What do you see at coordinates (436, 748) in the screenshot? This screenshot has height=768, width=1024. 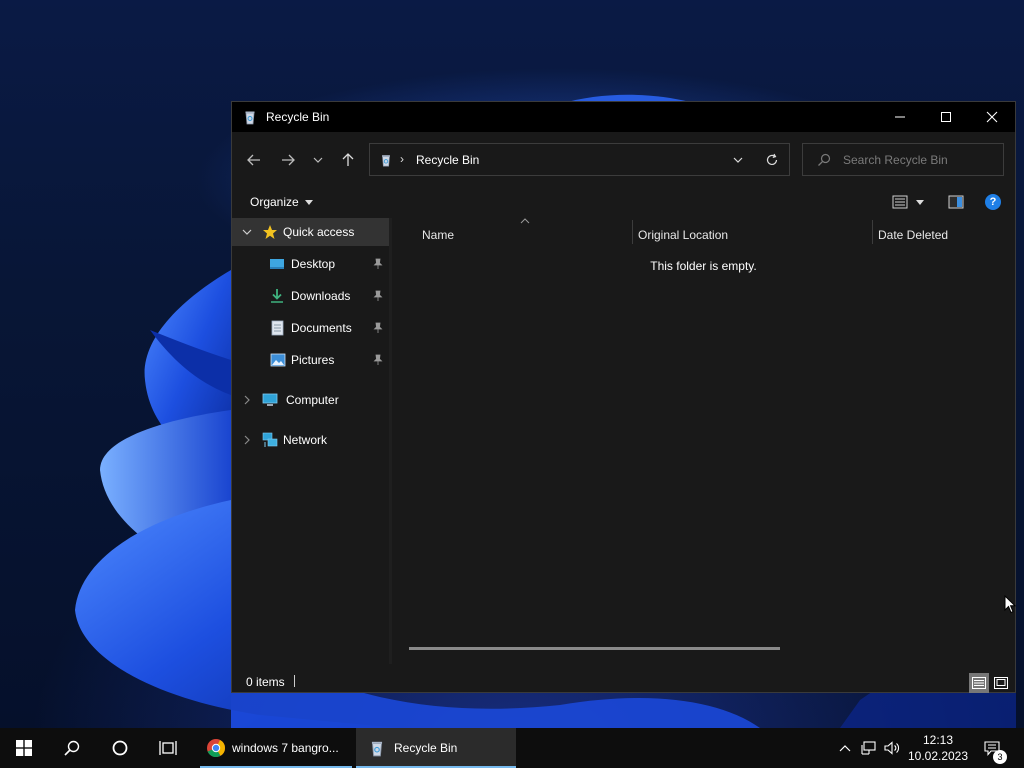 I see `taskbar-app-recycle-bin: Recycle Bin` at bounding box center [436, 748].